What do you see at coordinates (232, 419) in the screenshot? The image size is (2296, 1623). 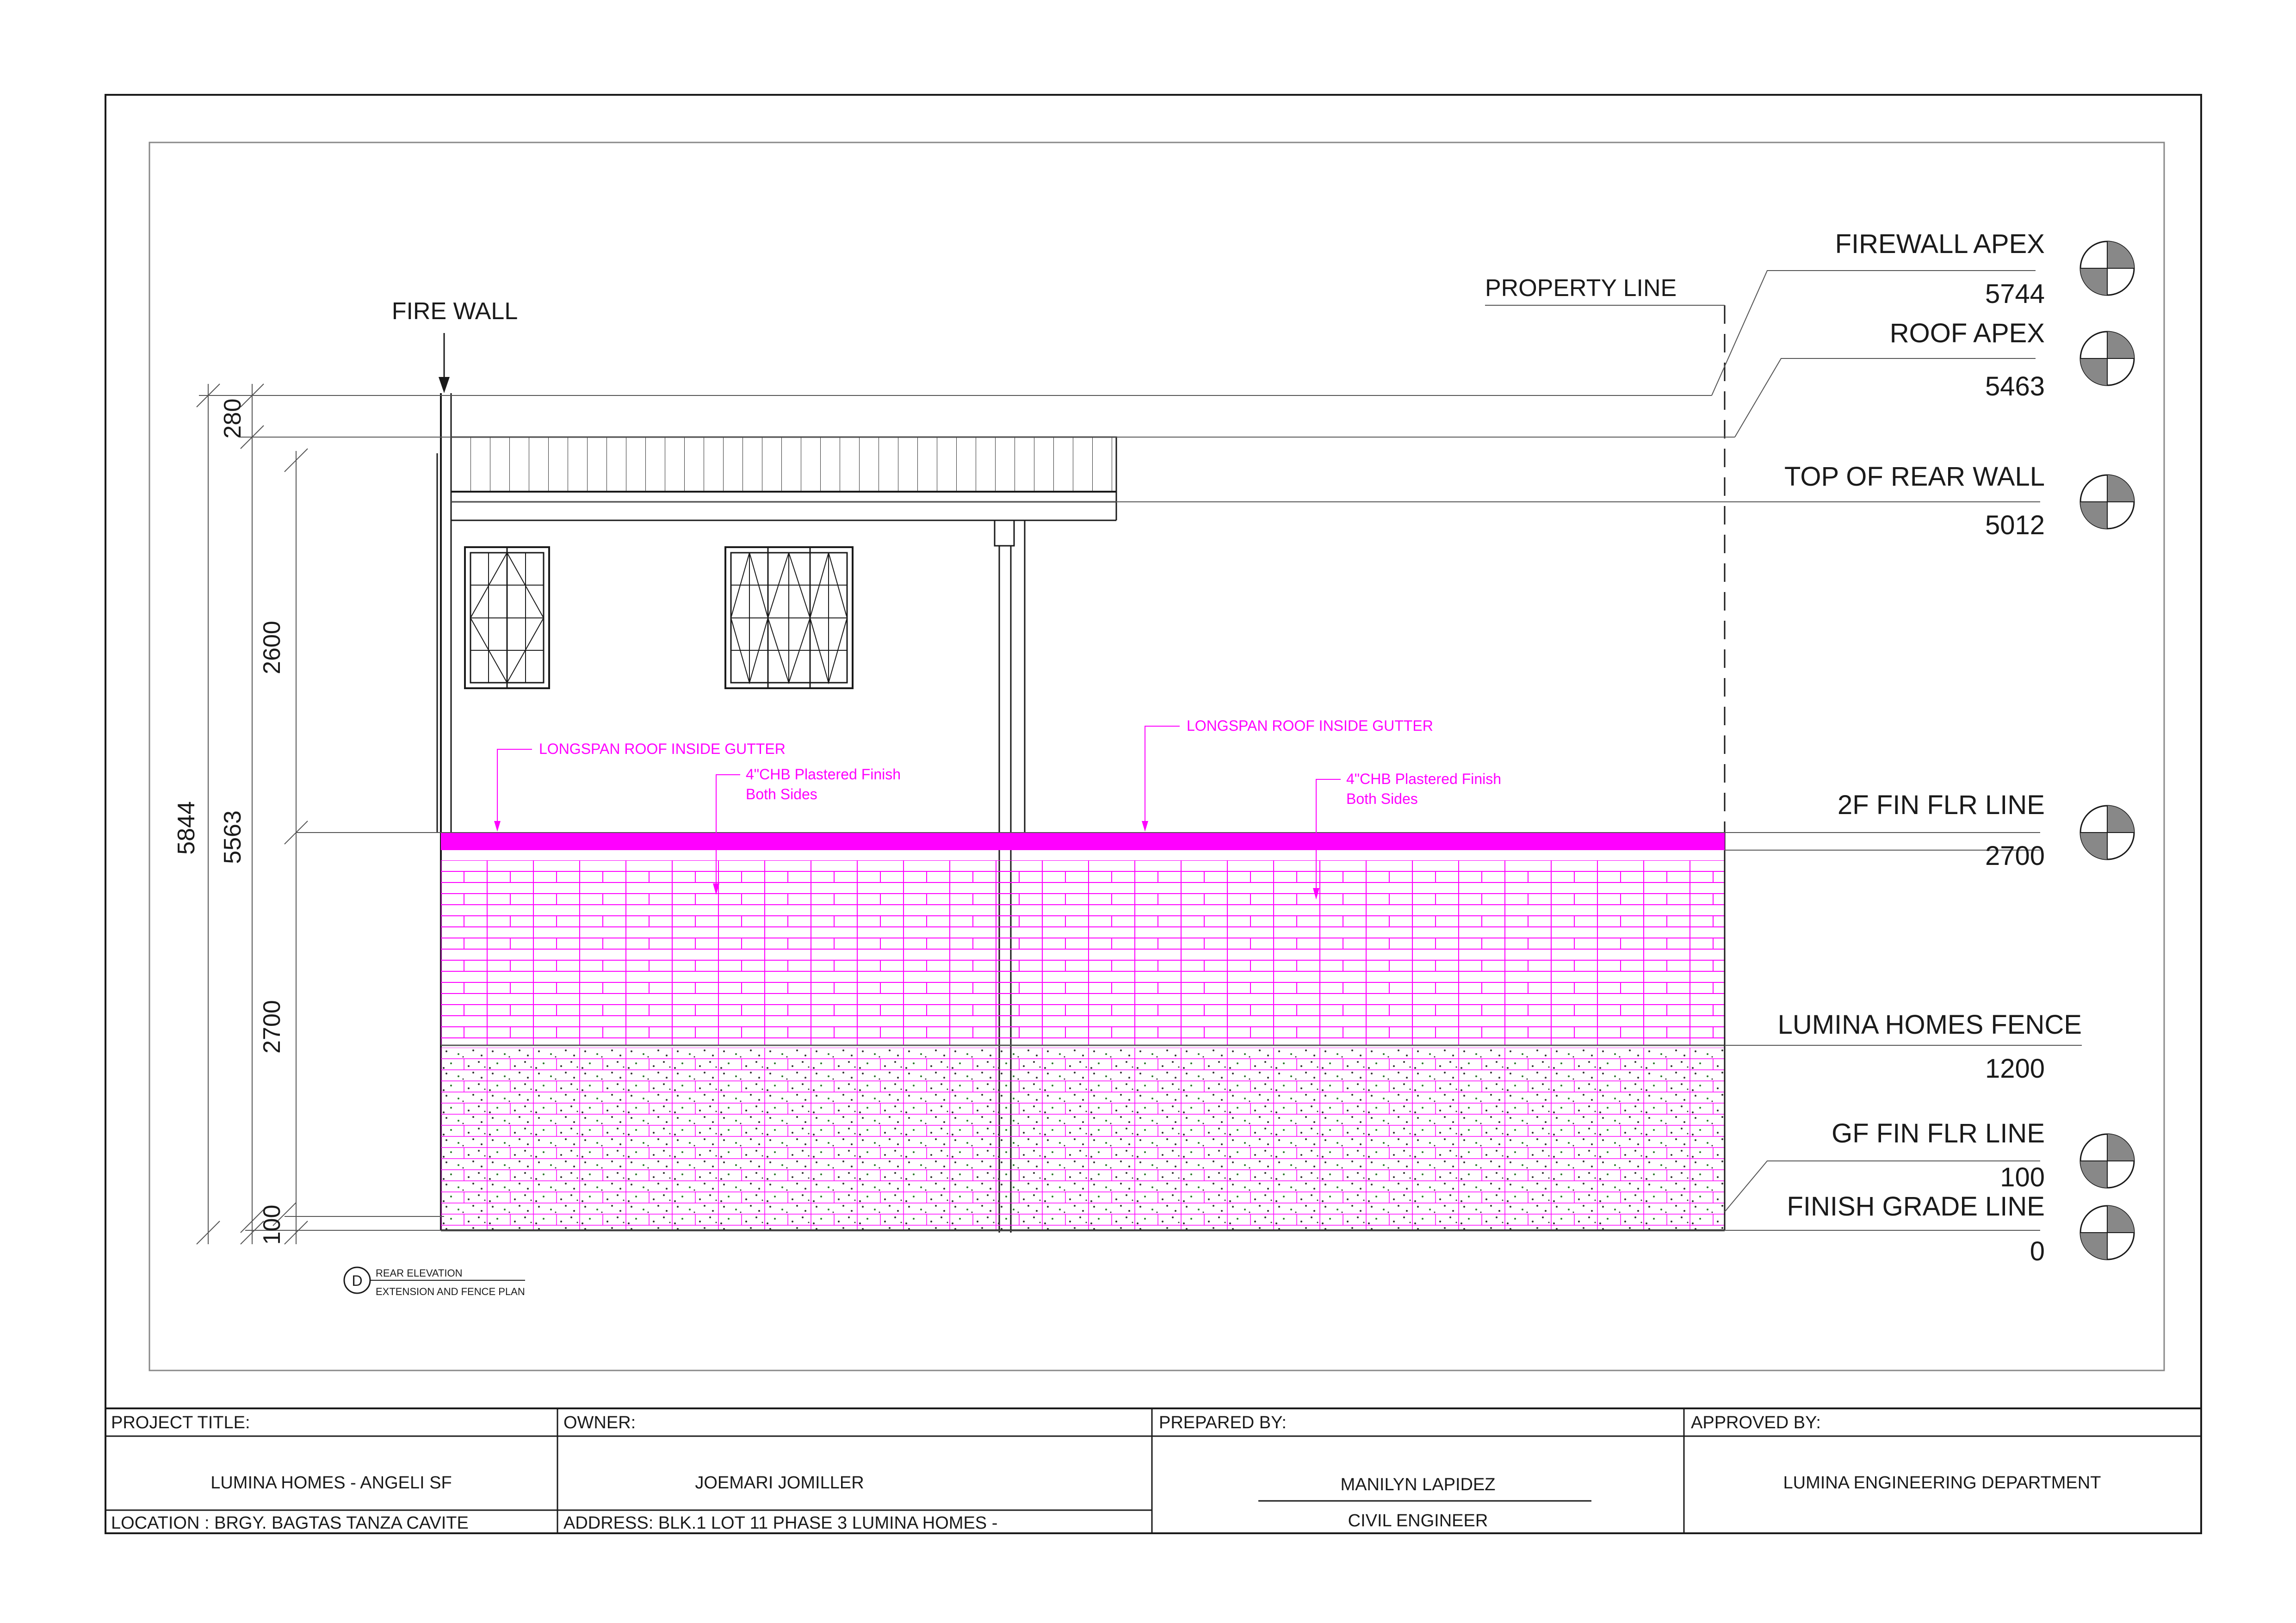 I see `dim-280: 280` at bounding box center [232, 419].